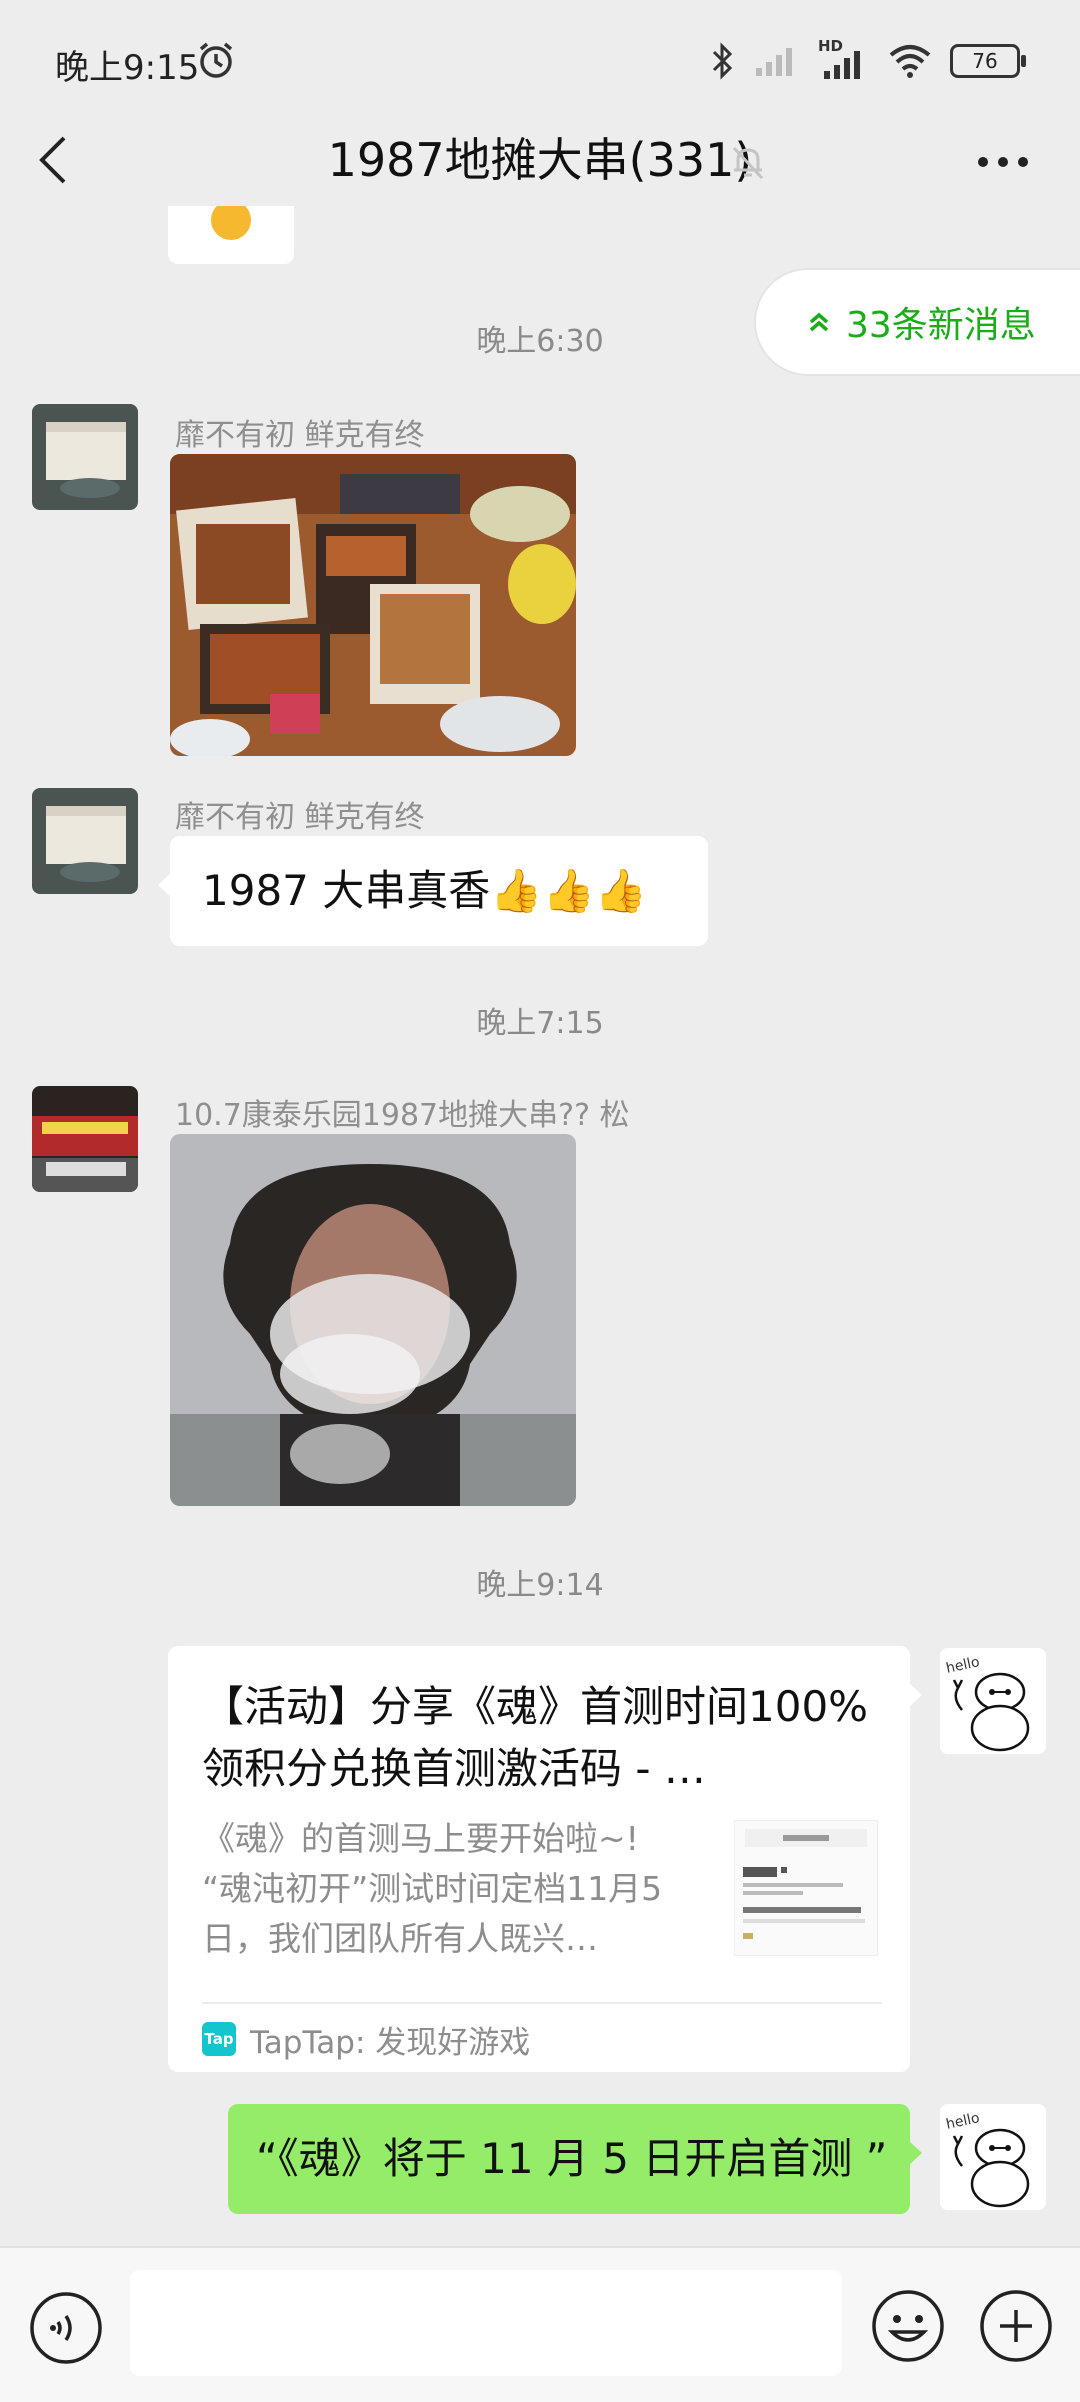 The width and height of the screenshot is (1080, 2402). I want to click on mute-bell-icon, so click(748, 163).